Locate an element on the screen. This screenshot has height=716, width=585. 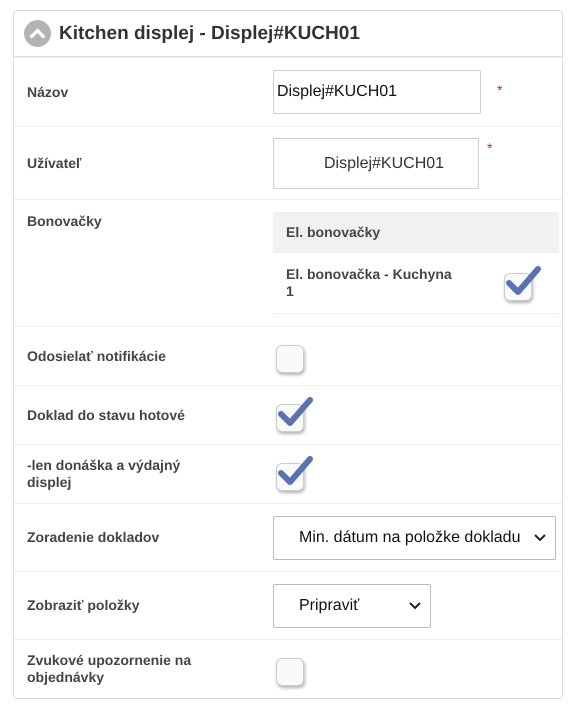
field-label: Zvukové upozornenie na objednávky is located at coordinates (109, 669).